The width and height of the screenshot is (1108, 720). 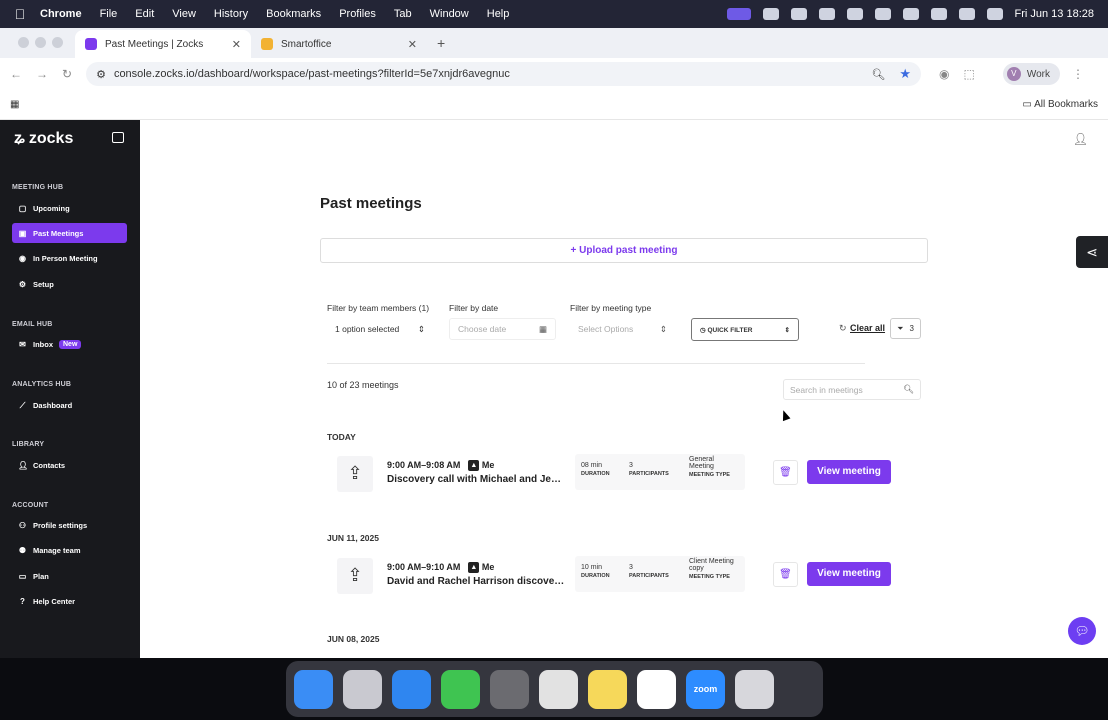 I want to click on notes-icon, so click(x=607, y=689).